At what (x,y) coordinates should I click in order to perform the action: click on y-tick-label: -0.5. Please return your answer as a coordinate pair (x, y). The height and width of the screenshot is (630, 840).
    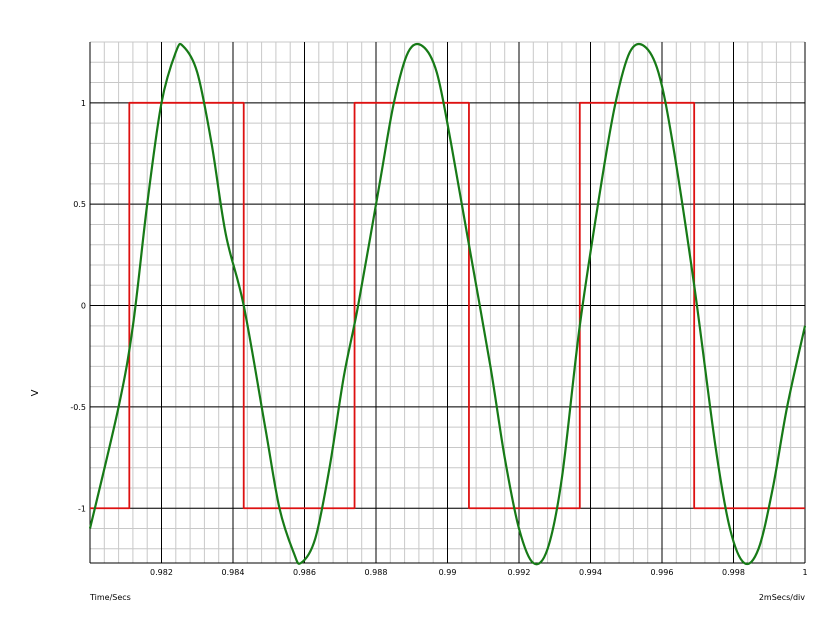
    Looking at the image, I should click on (78, 407).